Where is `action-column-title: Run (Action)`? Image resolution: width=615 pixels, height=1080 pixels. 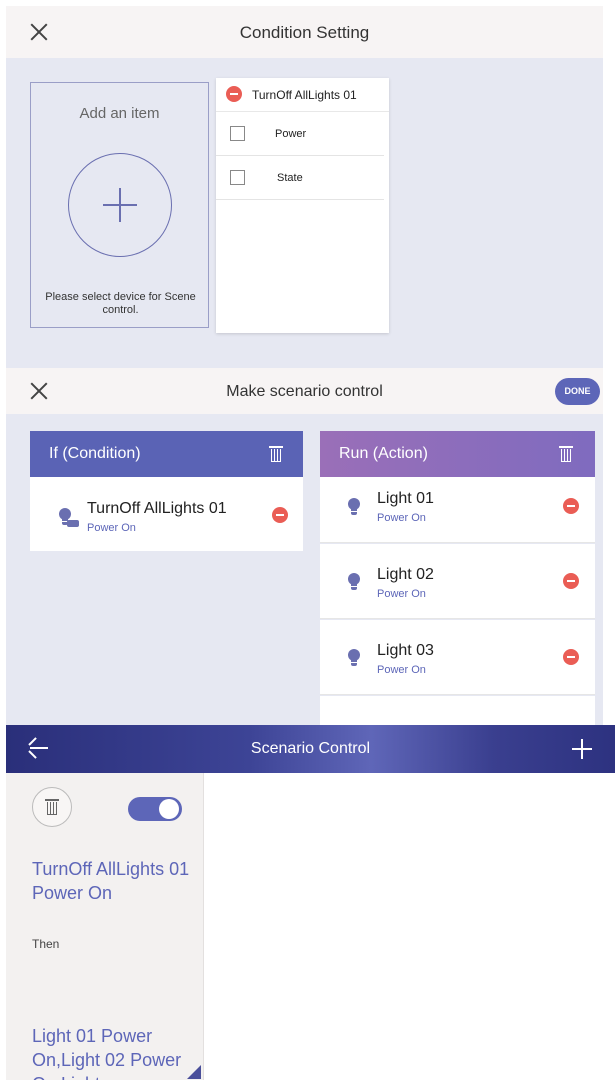 action-column-title: Run (Action) is located at coordinates (383, 453).